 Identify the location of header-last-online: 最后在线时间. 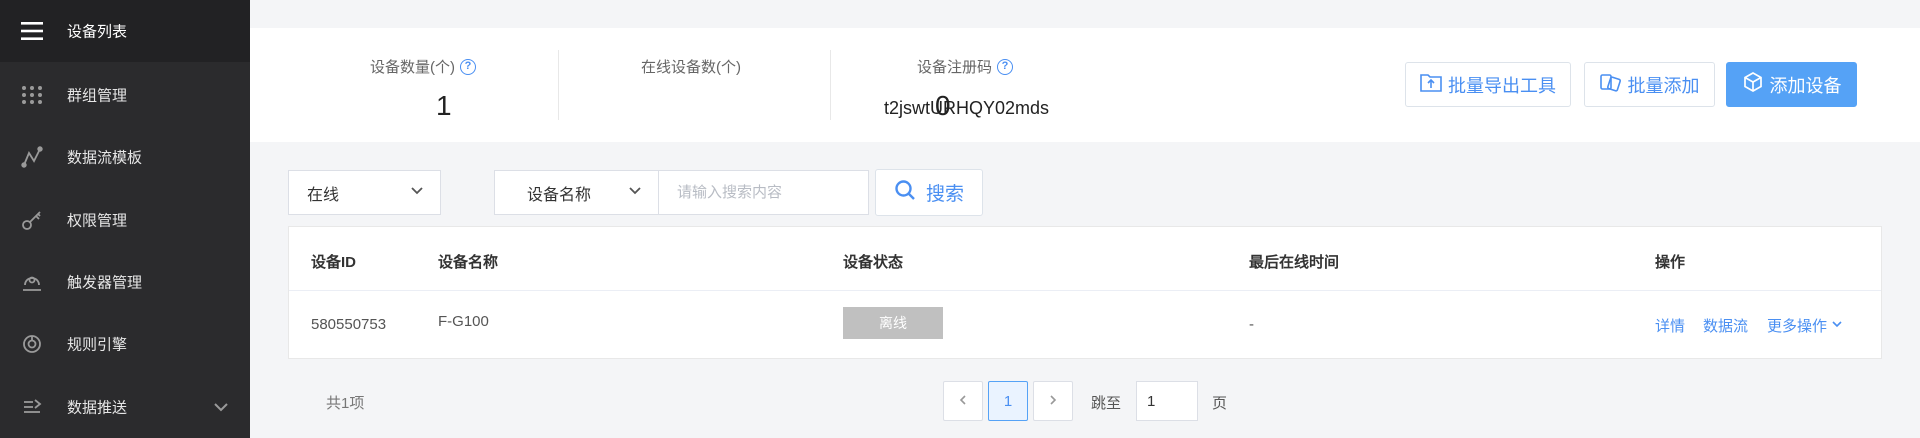
(1294, 262).